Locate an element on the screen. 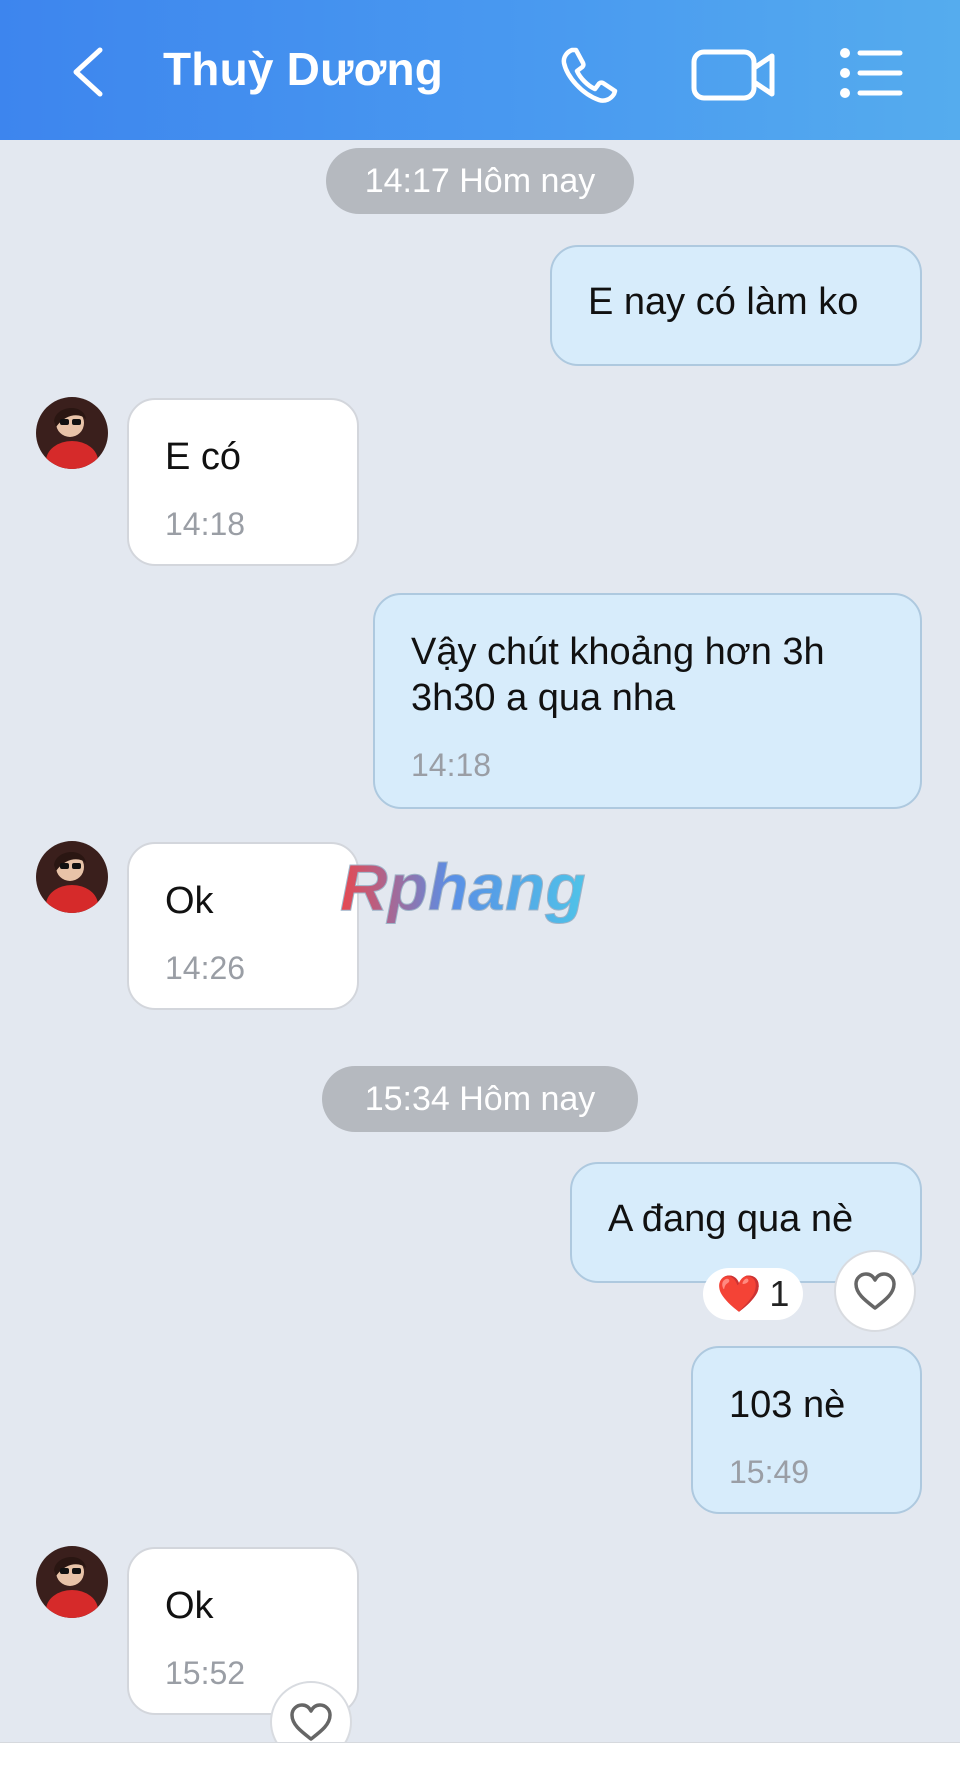  back-chevron-icon is located at coordinates (90, 72).